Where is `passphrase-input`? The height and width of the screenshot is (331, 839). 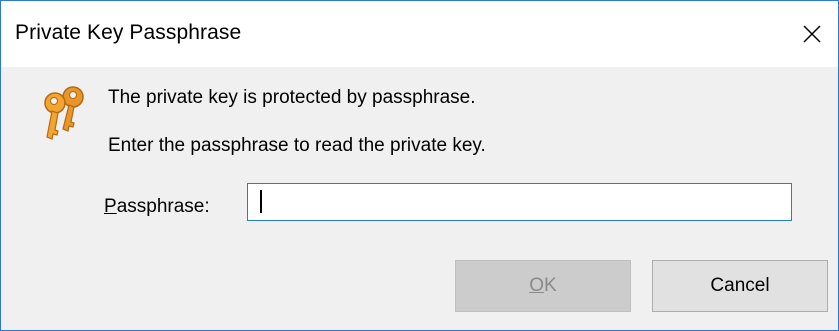
passphrase-input is located at coordinates (519, 202).